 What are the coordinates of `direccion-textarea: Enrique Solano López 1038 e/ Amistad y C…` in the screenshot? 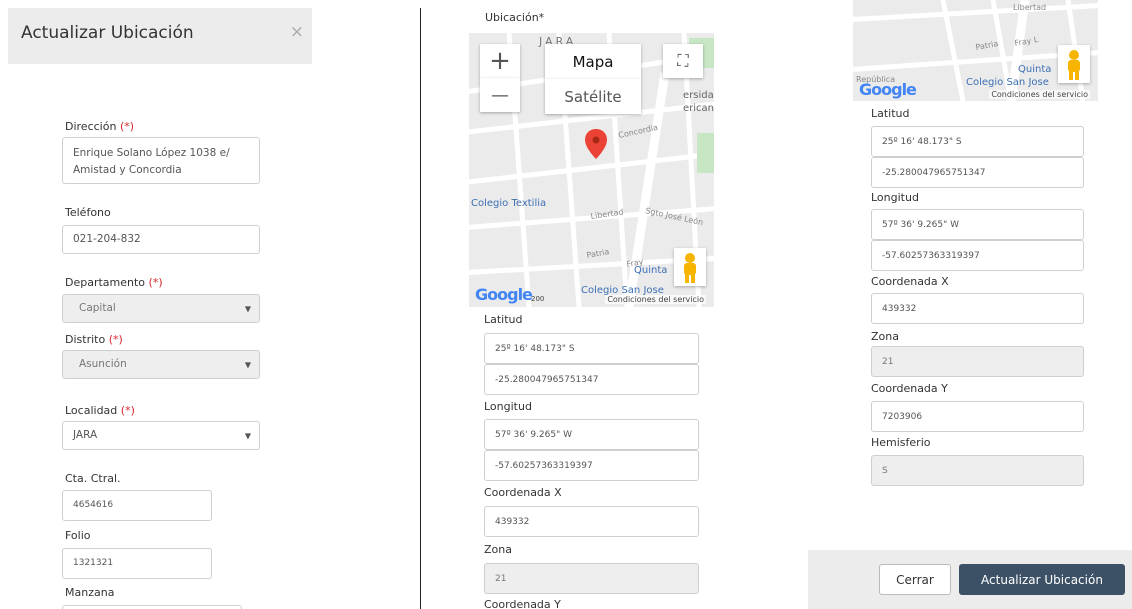 It's located at (161, 160).